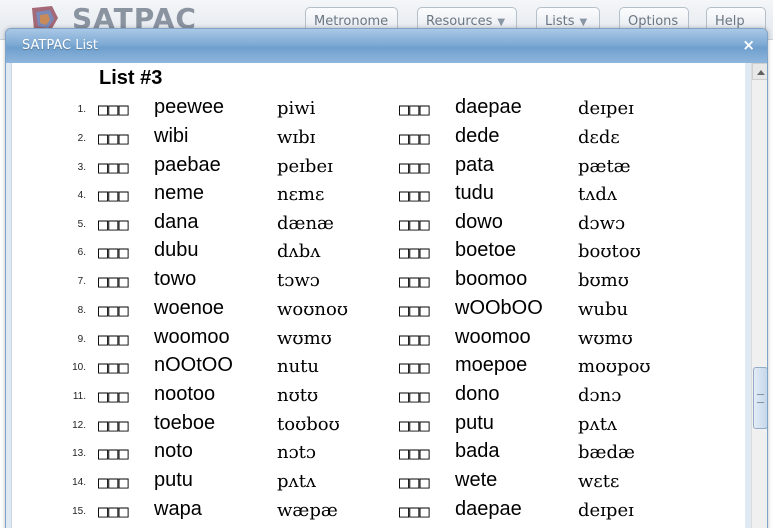 The height and width of the screenshot is (528, 773). What do you see at coordinates (491, 365) in the screenshot?
I see `word-right: moepoe` at bounding box center [491, 365].